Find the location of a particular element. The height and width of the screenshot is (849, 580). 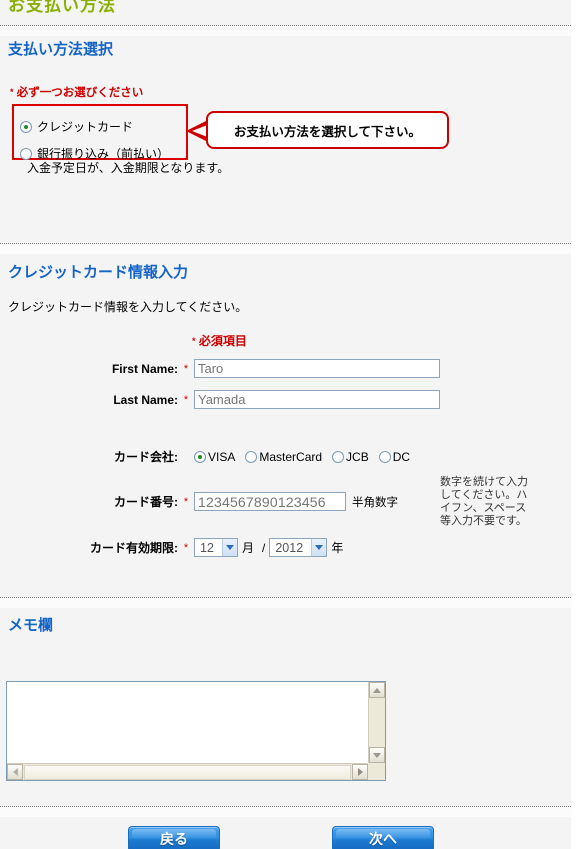

card-company-options: VISA MasterCard JCB DC is located at coordinates (307, 457).